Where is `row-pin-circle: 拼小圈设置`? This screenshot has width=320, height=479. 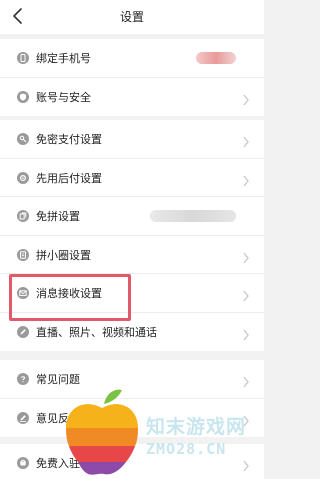 row-pin-circle: 拼小圈设置 is located at coordinates (132, 255).